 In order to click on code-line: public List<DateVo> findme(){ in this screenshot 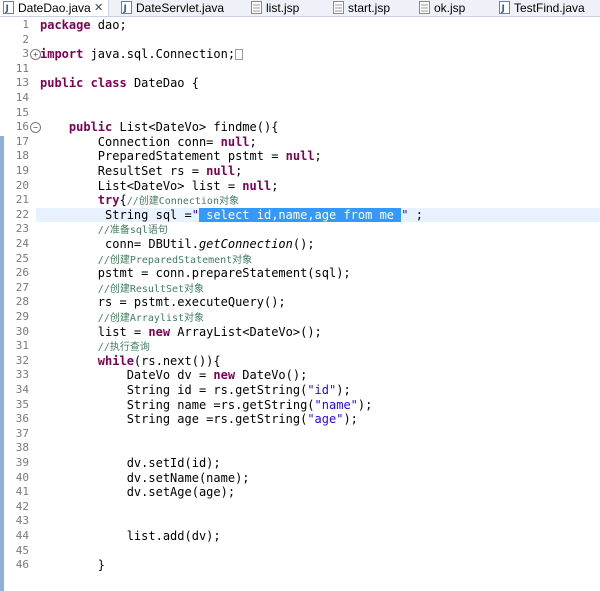, I will do `click(320, 127)`.